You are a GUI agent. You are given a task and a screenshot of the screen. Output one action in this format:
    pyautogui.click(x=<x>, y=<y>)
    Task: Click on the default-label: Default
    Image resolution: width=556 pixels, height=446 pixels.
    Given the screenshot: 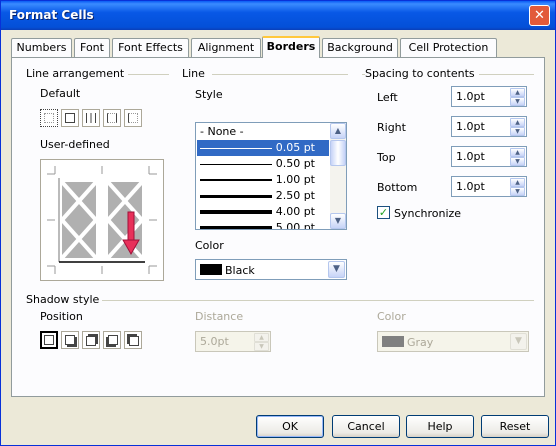 What is the action you would take?
    pyautogui.click(x=60, y=93)
    